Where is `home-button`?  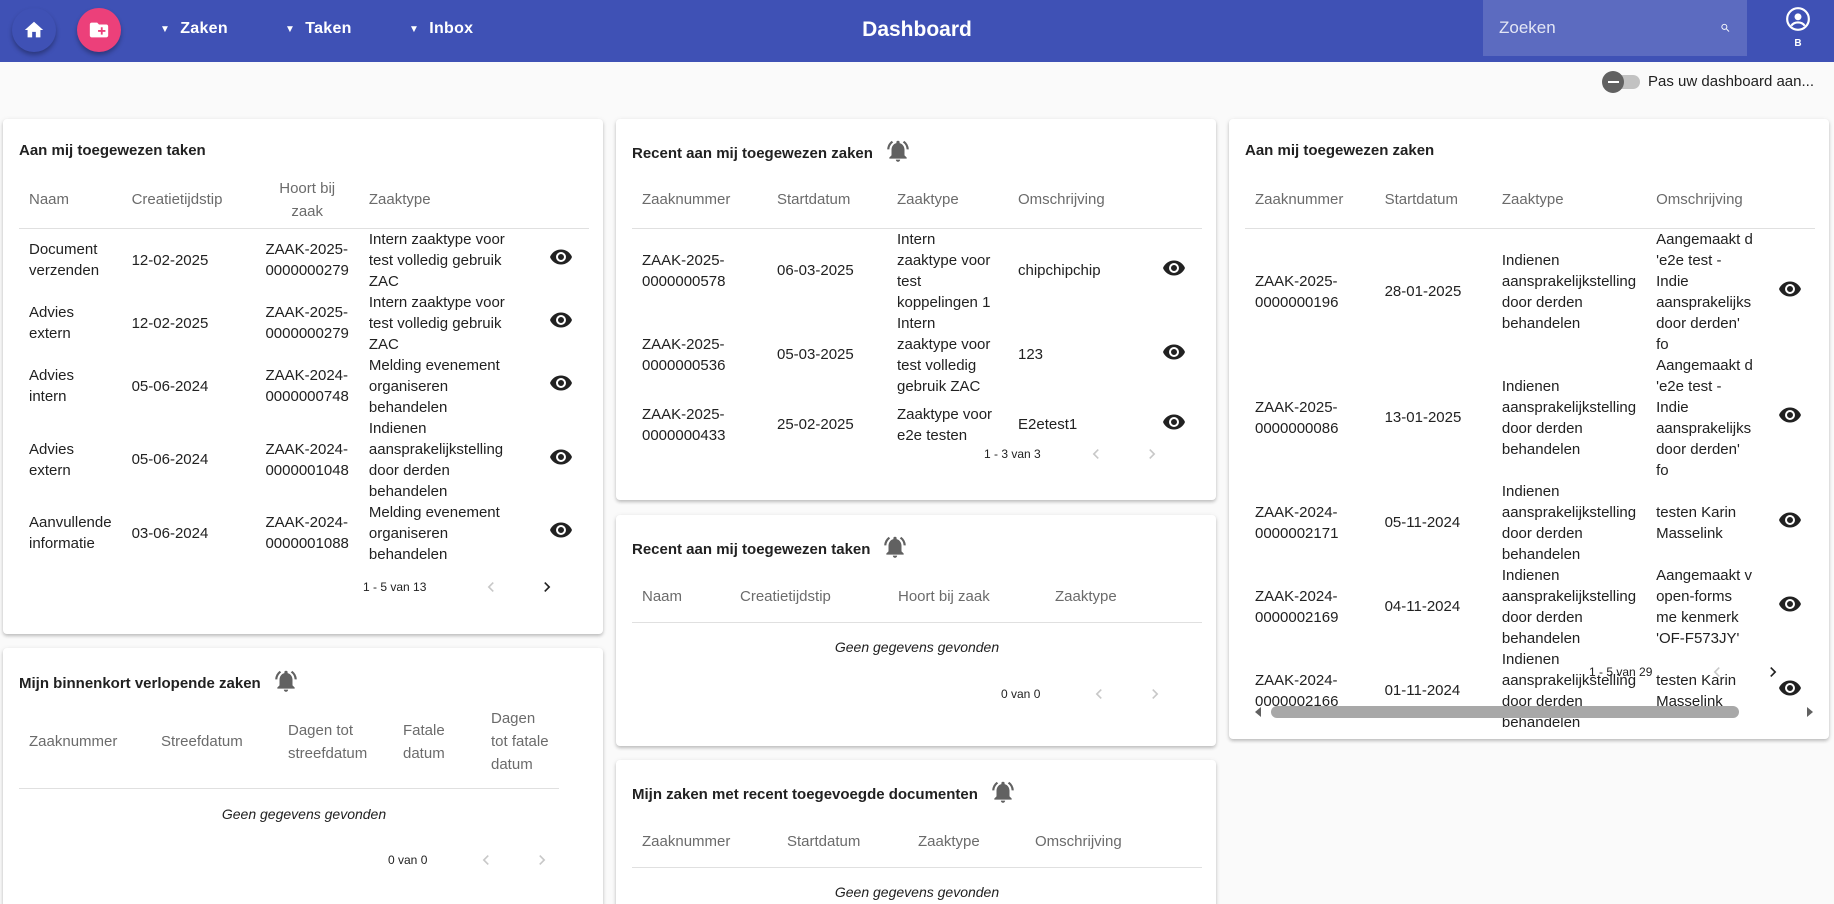 home-button is located at coordinates (34, 30).